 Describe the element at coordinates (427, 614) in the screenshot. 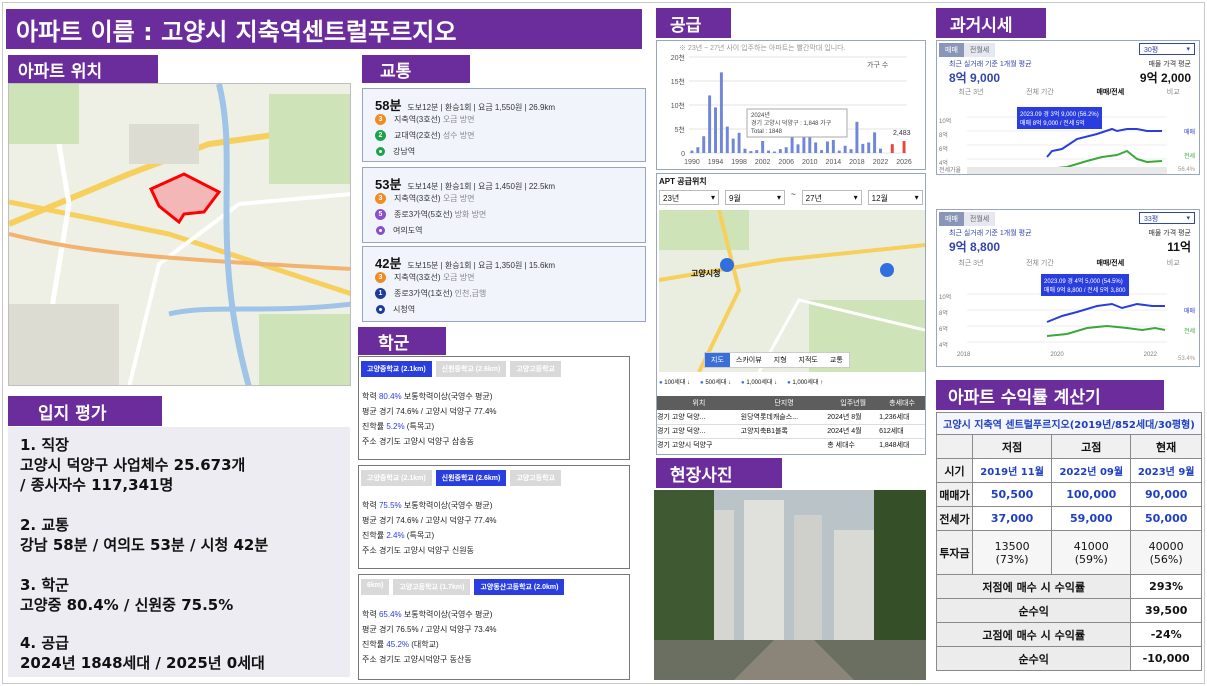

I see `school-rate: 학력 65.4% 보통학력이상(국영수 평균)` at that location.